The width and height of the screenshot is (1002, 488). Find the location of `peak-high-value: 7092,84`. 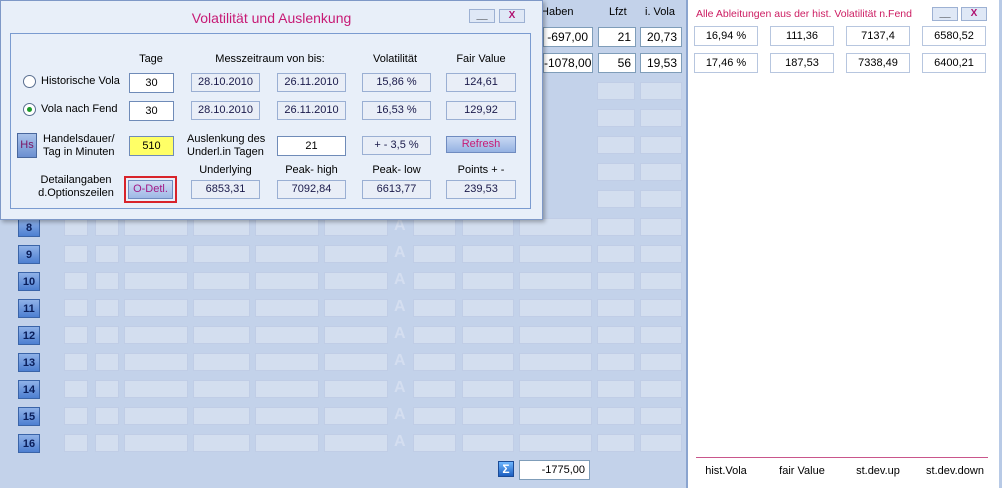

peak-high-value: 7092,84 is located at coordinates (311, 189).